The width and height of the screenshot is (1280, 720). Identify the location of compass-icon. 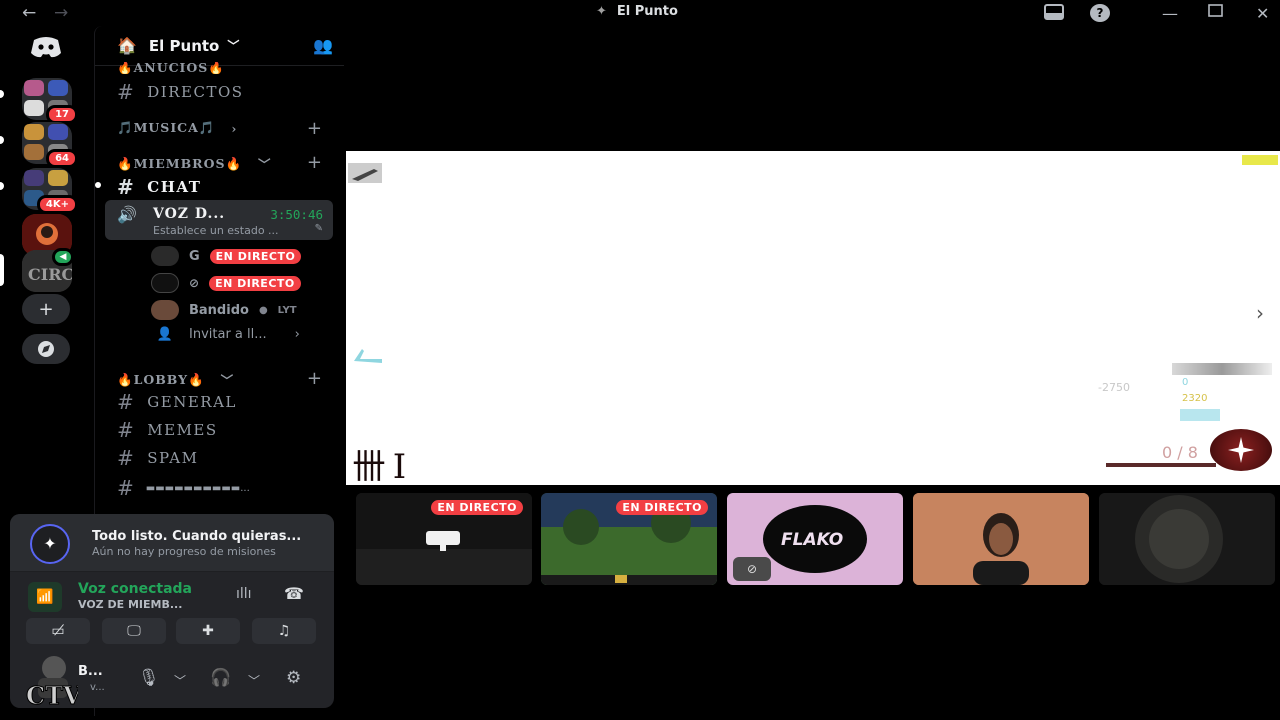
(1241, 450).